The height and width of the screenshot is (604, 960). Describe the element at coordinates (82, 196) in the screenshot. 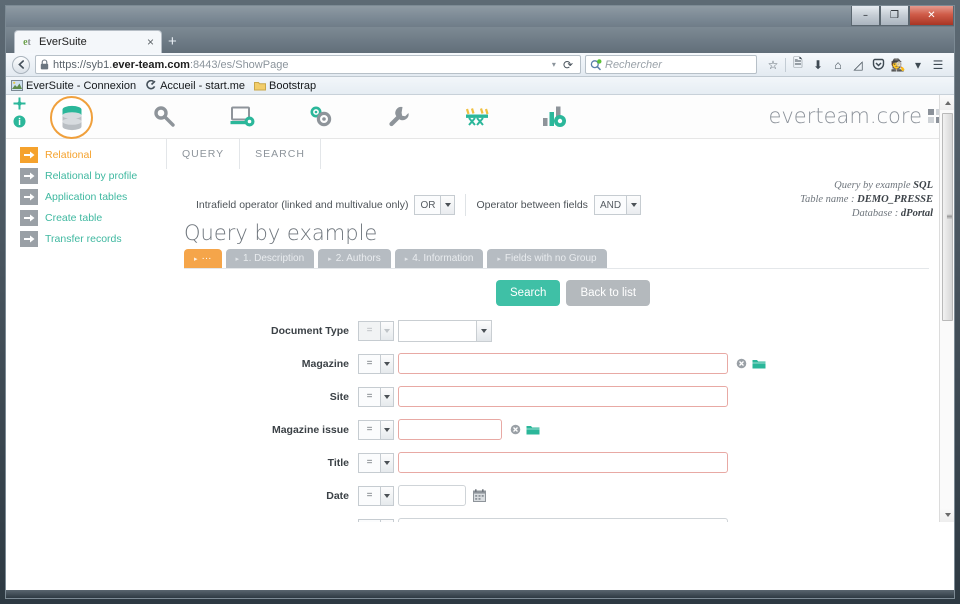

I see `sidebar-item-application-tables: Application tables` at that location.